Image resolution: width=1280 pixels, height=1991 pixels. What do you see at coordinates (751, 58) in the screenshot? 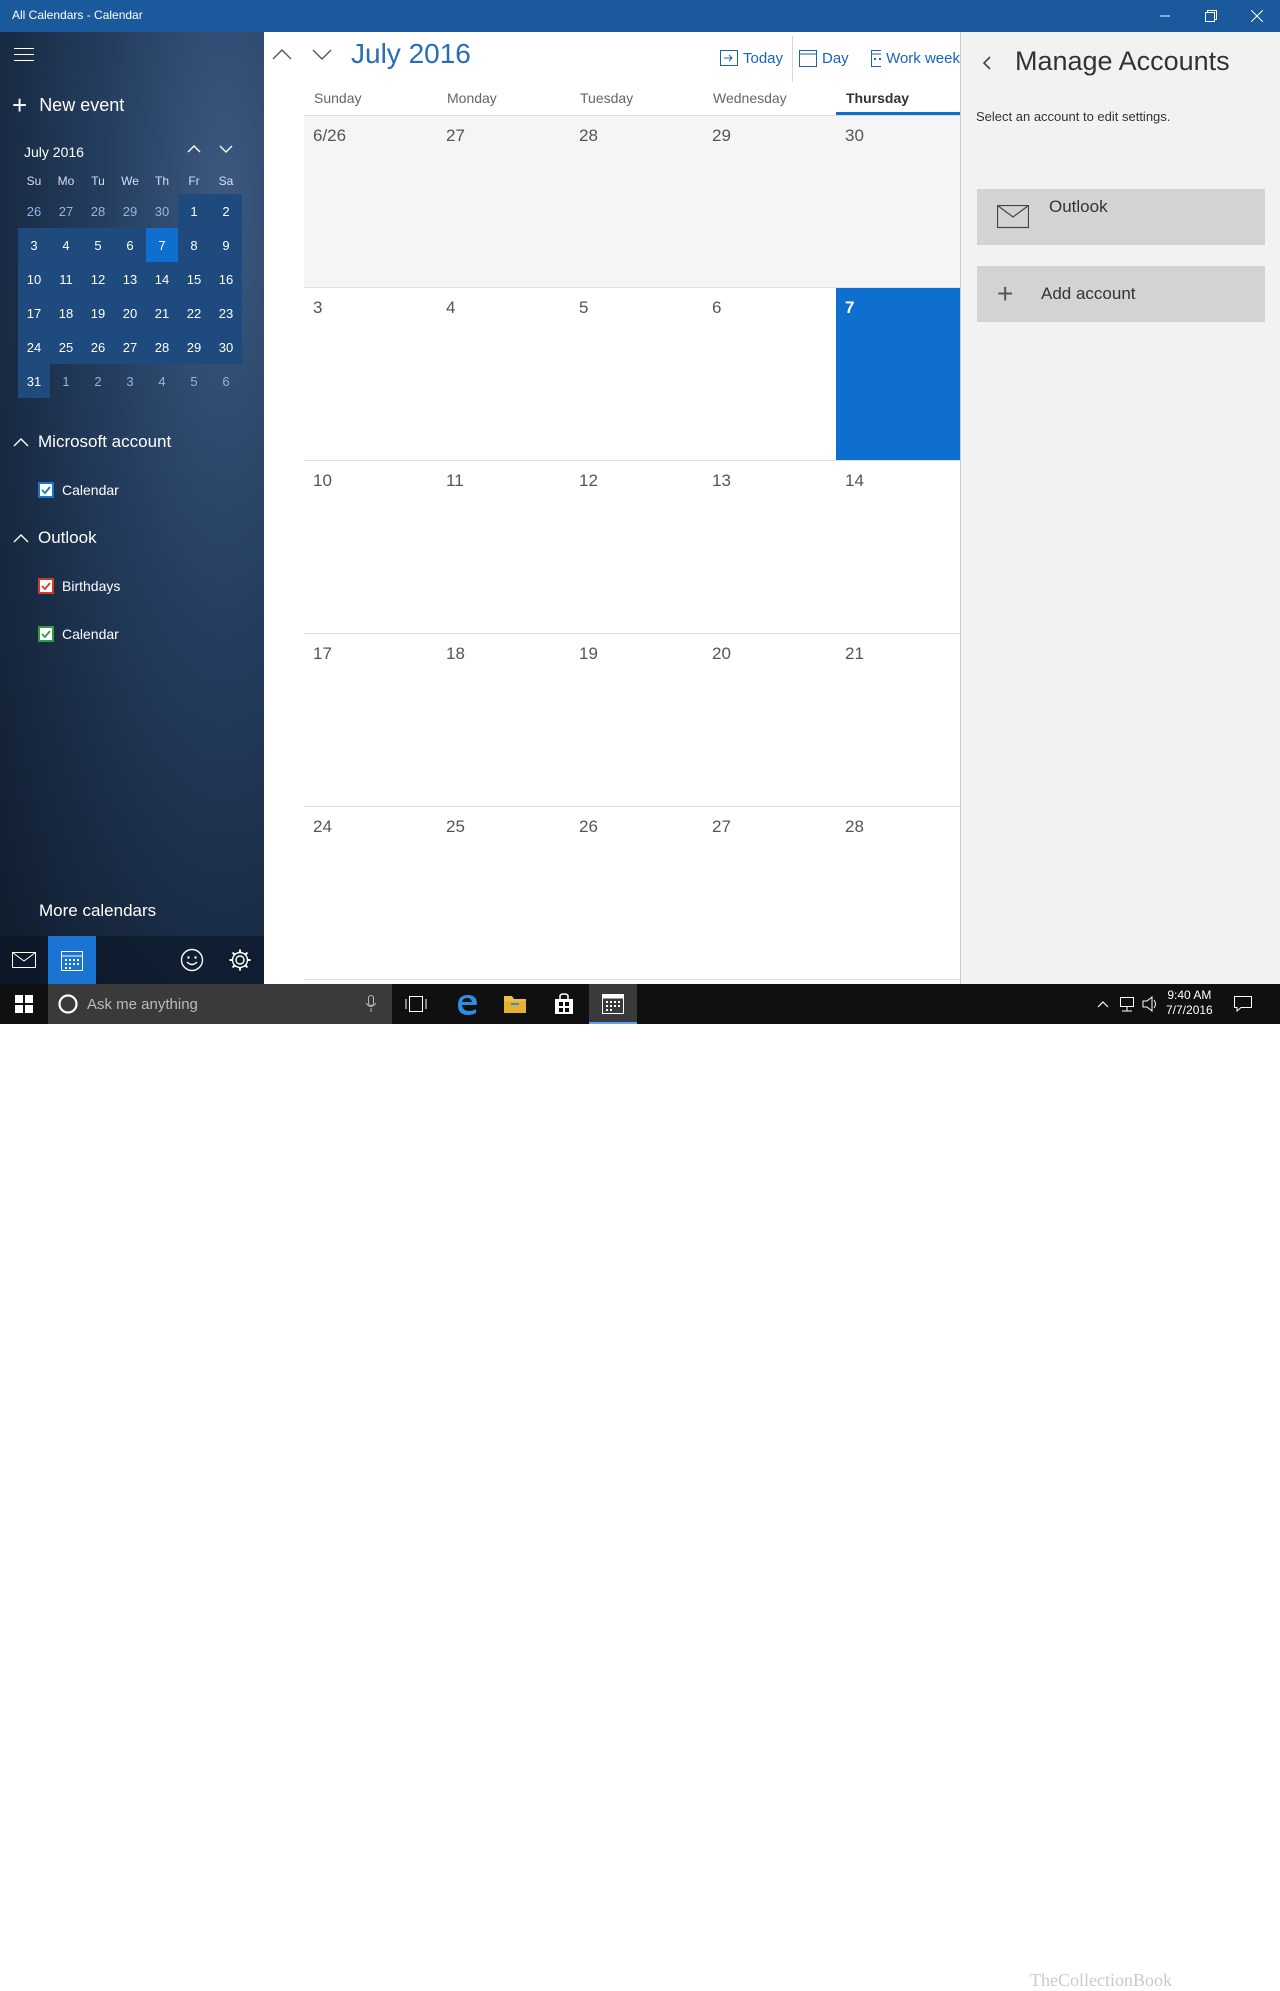
I see `today-button: Today` at bounding box center [751, 58].